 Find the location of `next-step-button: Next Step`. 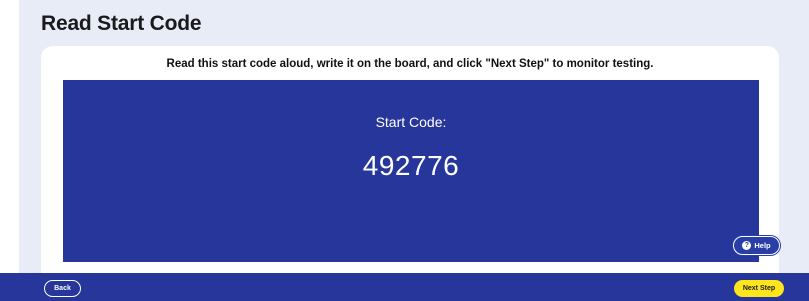

next-step-button: Next Step is located at coordinates (759, 288).